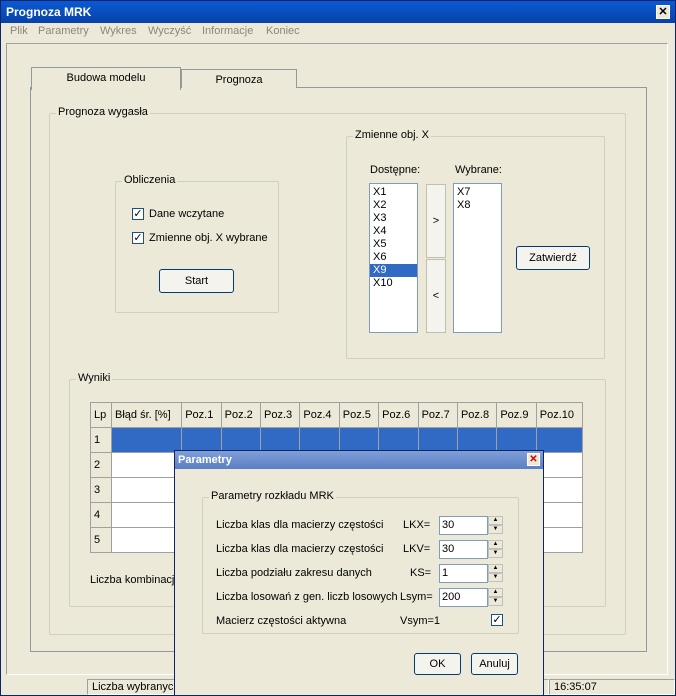 Image resolution: width=676 pixels, height=696 pixels. Describe the element at coordinates (477, 258) in the screenshot. I see `selected-list: X7 X8` at that location.